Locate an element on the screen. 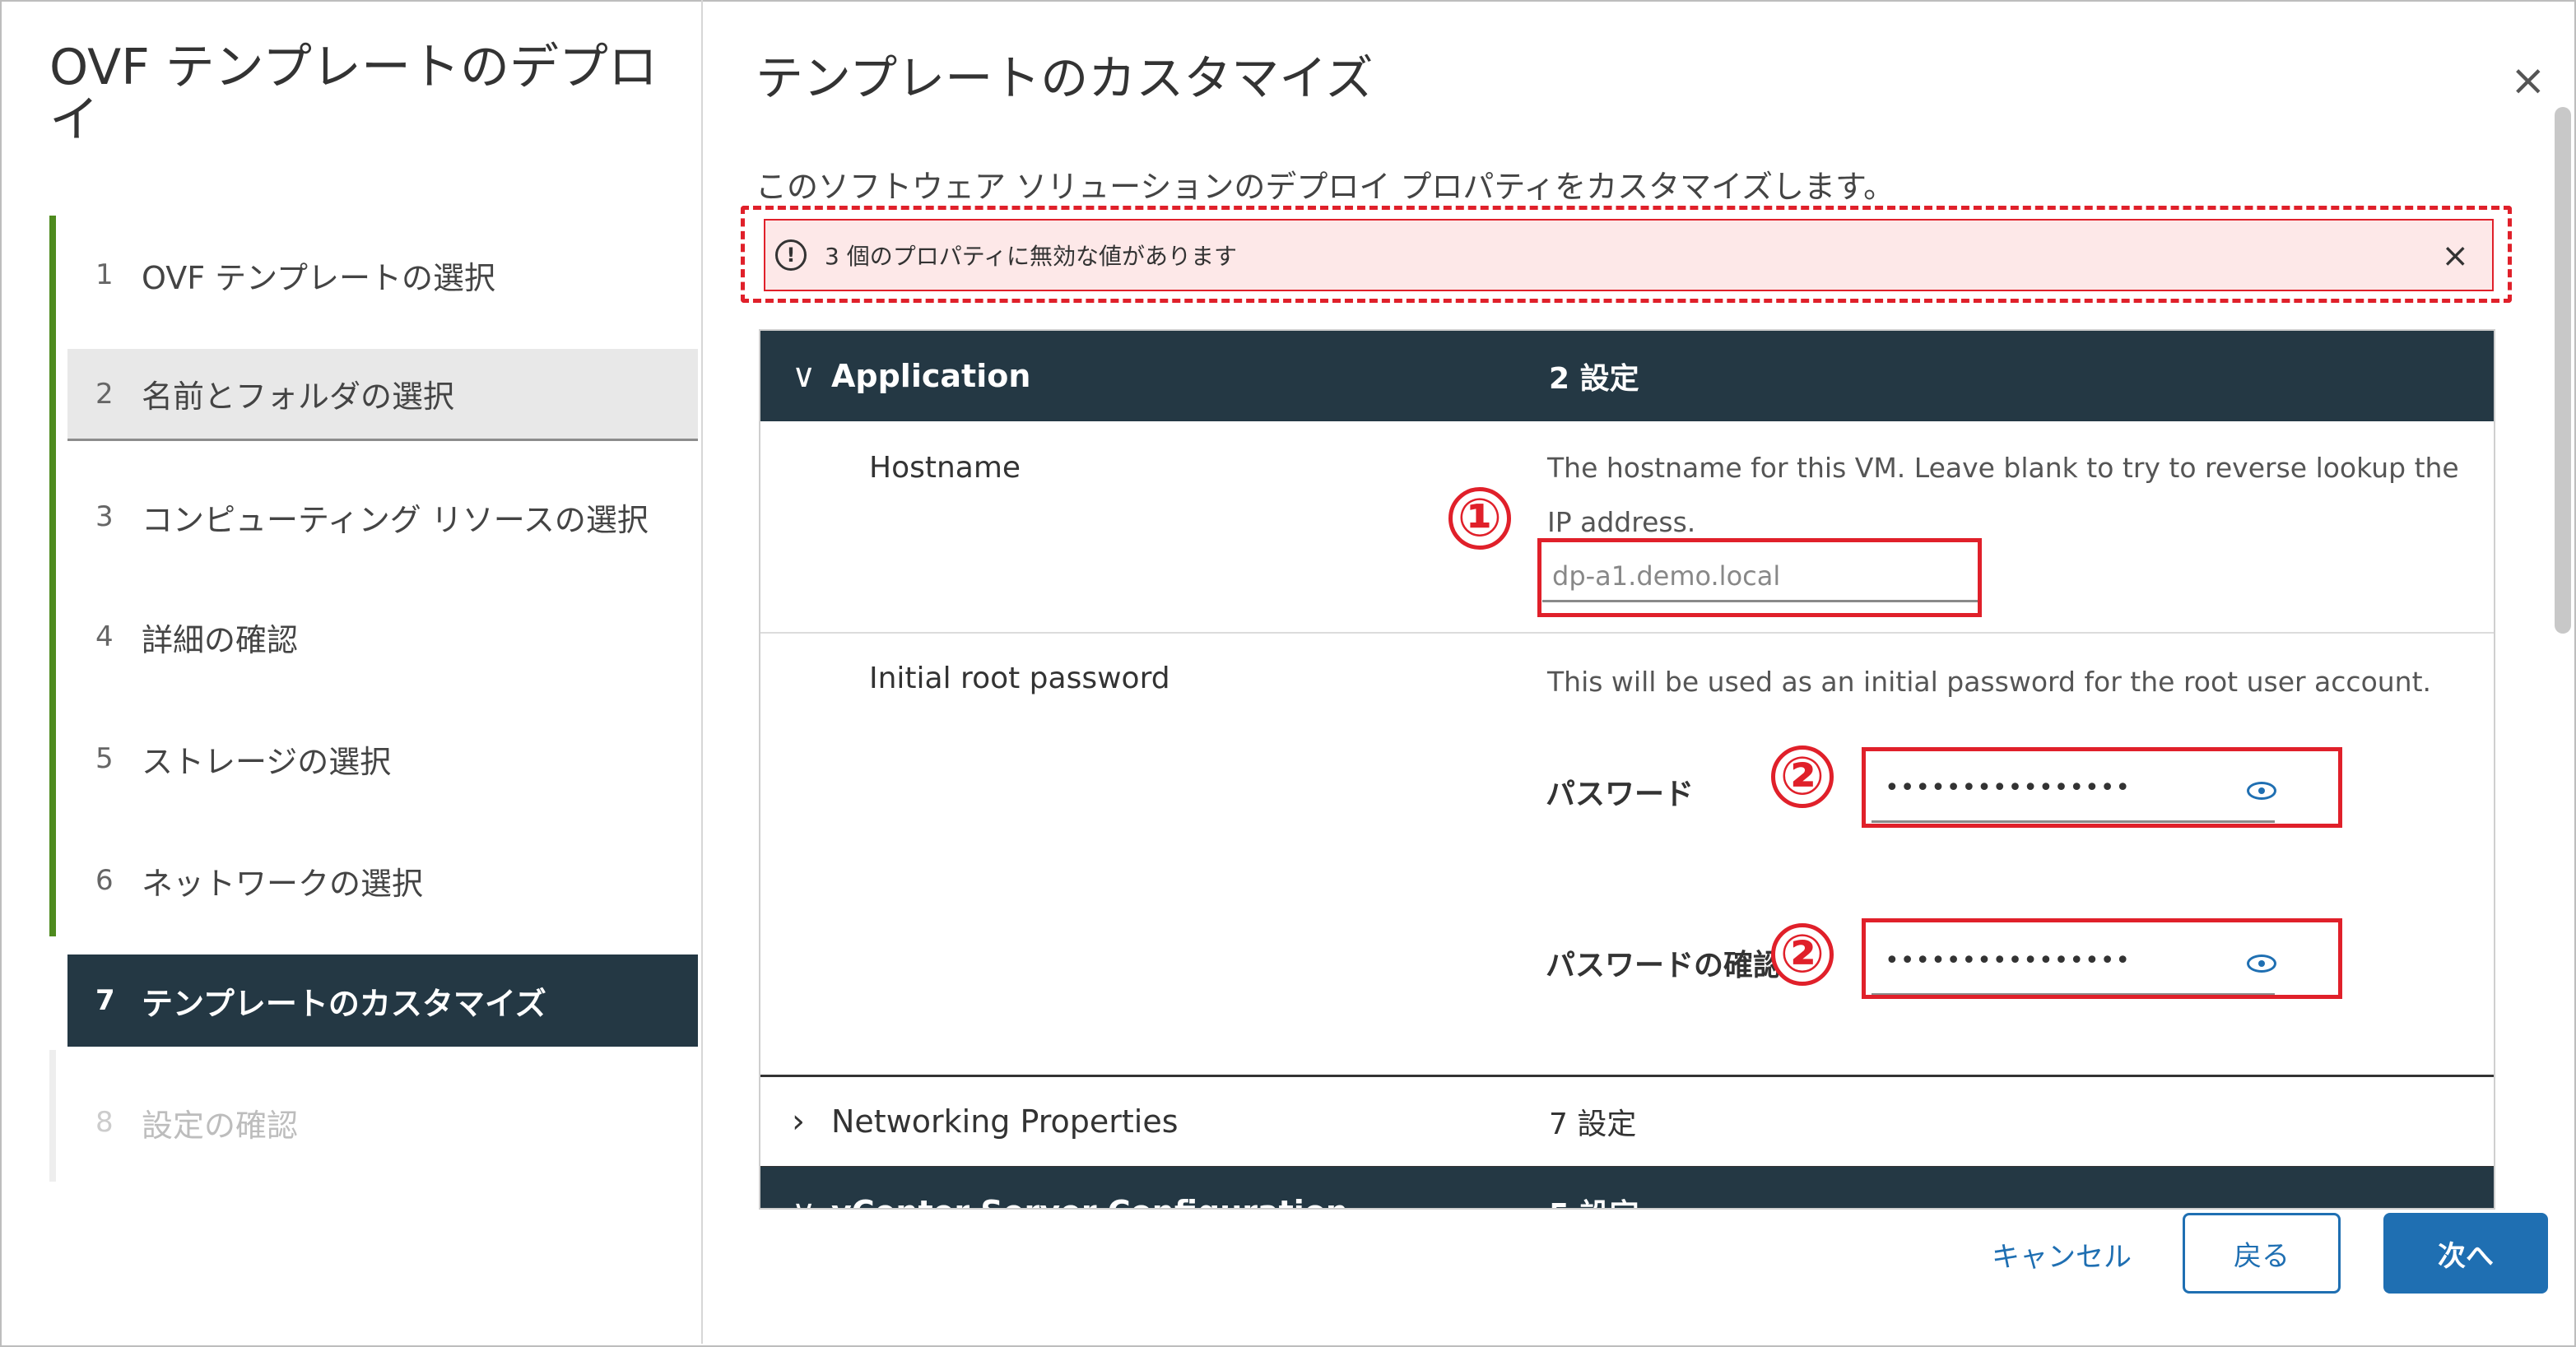  step-label: ストレージの選択 is located at coordinates (267, 761).